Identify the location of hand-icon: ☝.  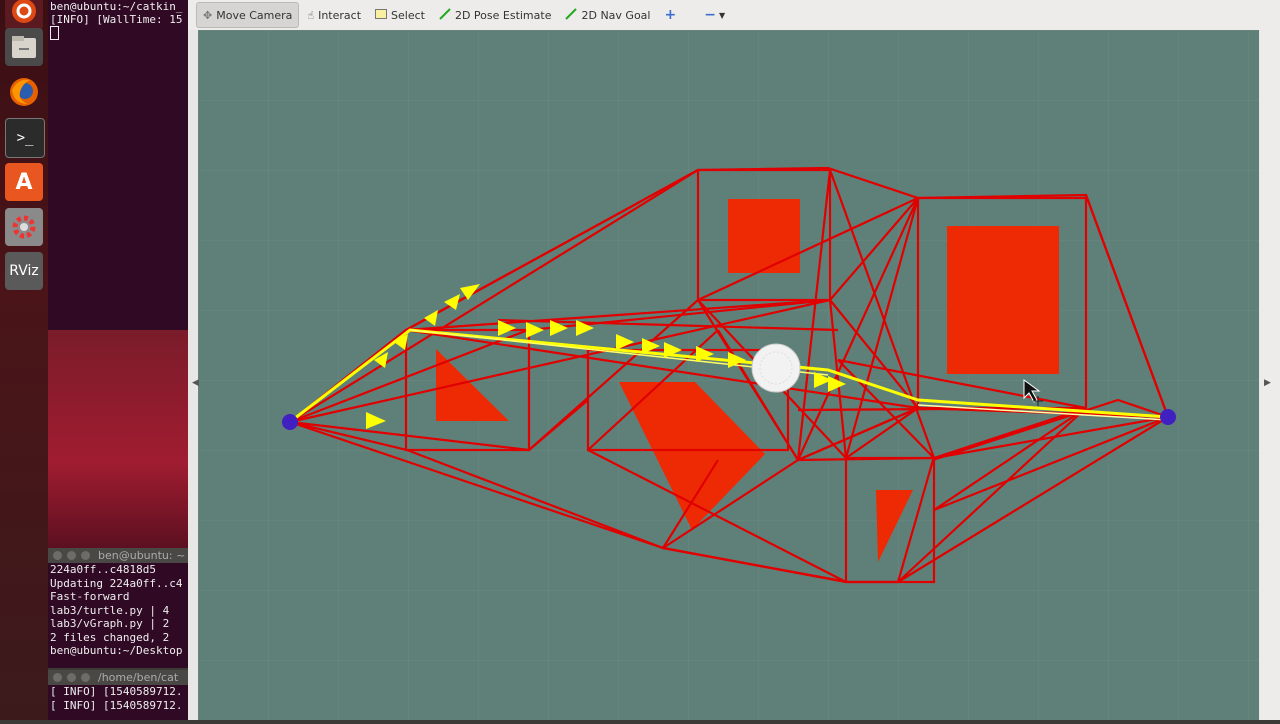
(311, 15).